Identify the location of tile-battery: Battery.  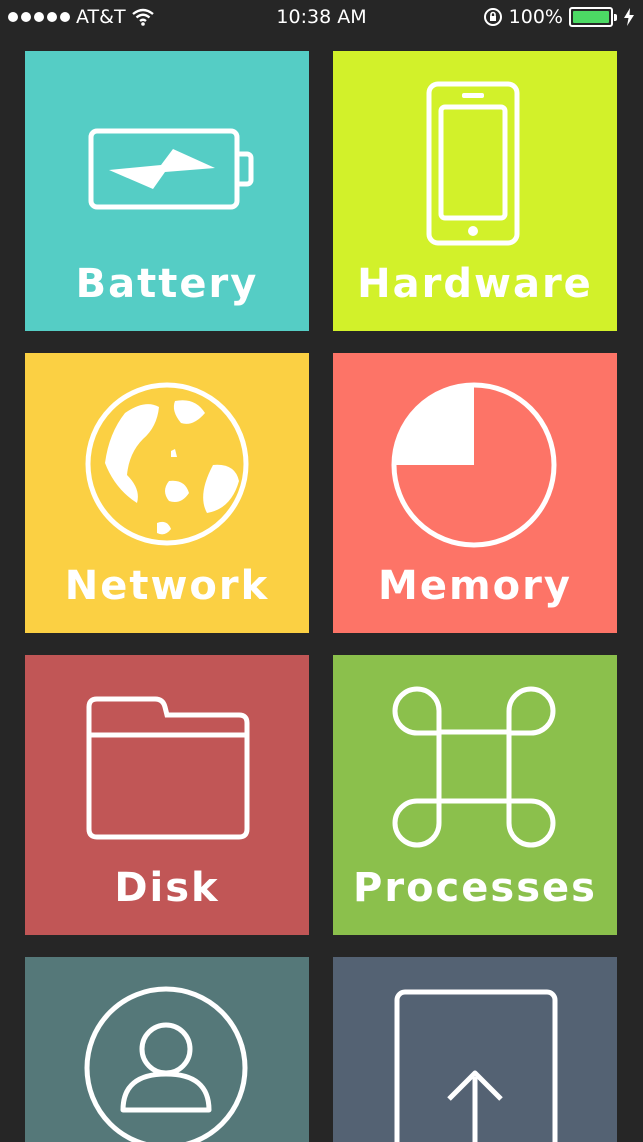
(167, 191).